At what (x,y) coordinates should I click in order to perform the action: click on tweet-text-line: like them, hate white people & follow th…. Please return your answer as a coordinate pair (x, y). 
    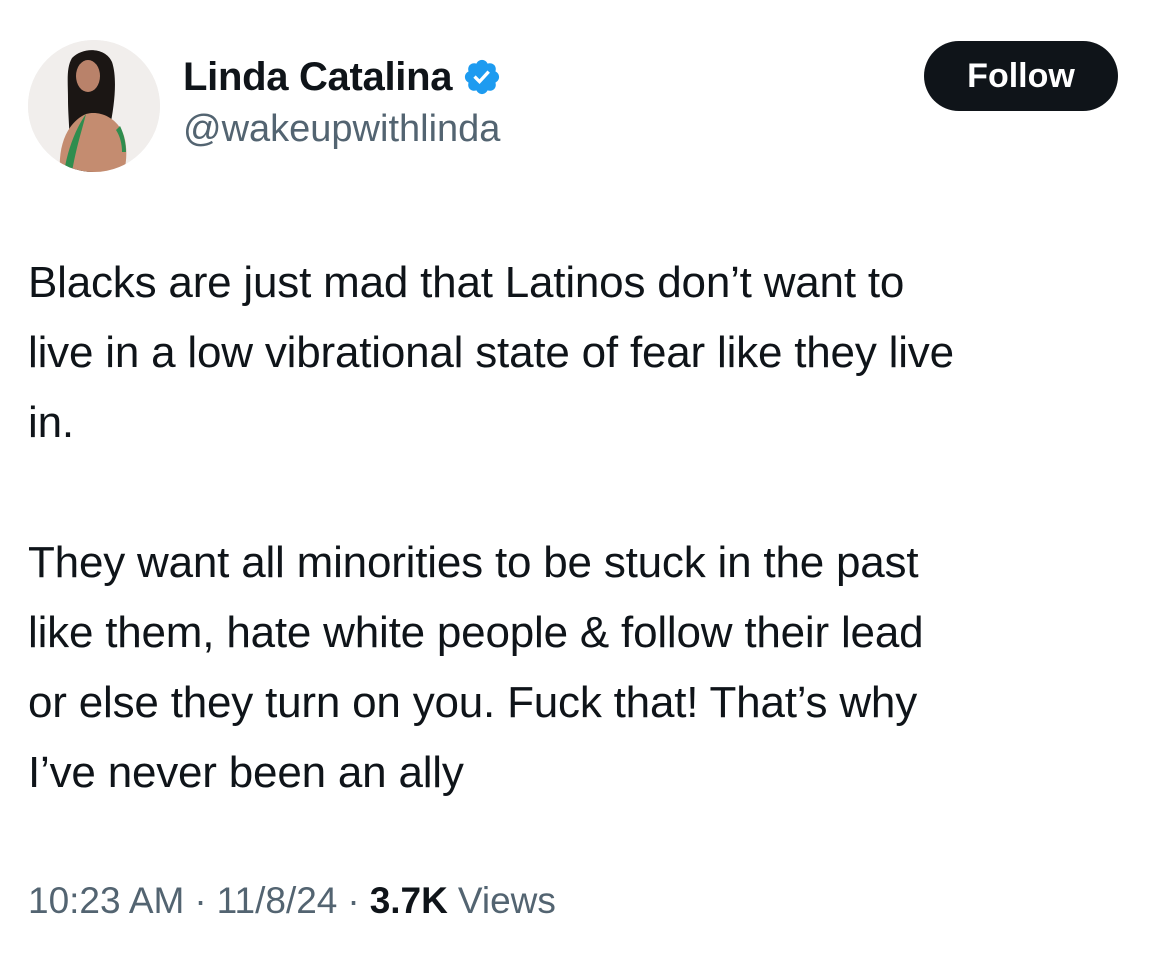
    Looking at the image, I should click on (476, 632).